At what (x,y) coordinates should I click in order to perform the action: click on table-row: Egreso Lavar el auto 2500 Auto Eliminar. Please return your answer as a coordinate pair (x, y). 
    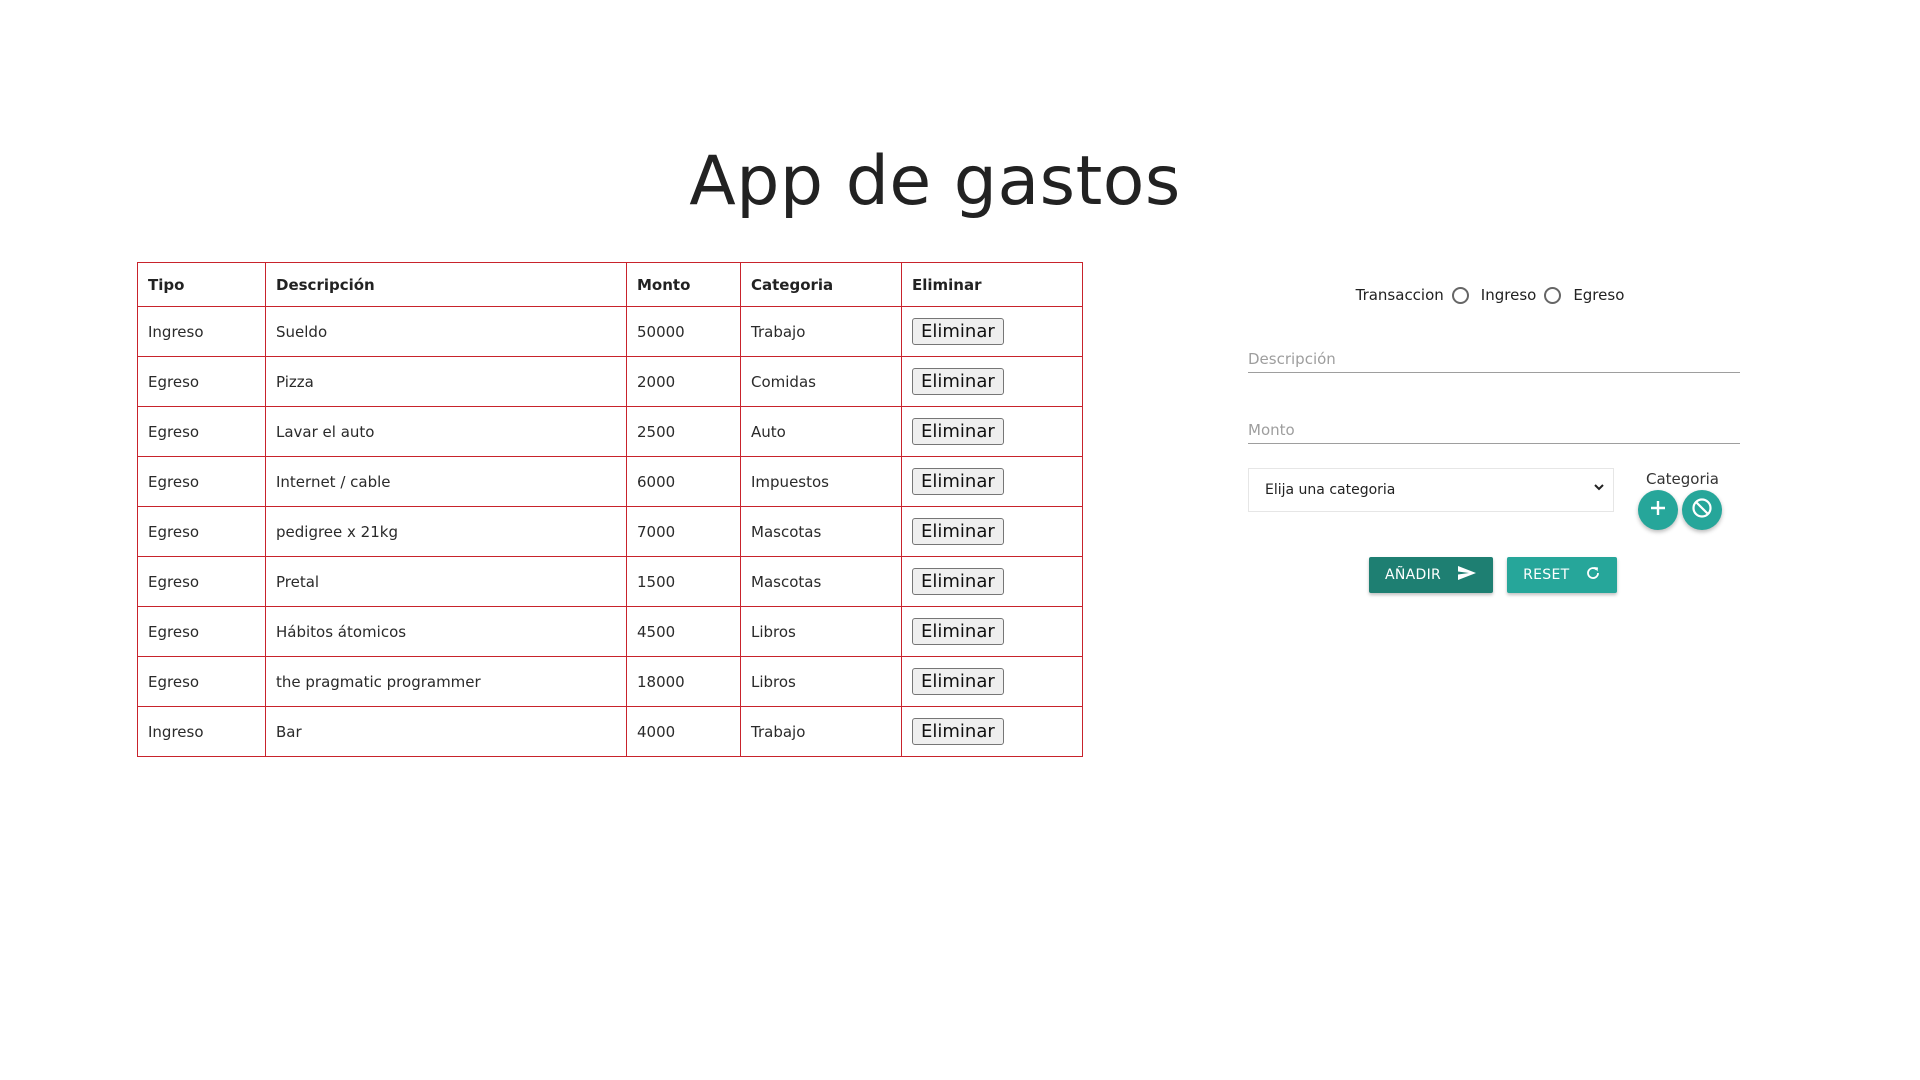
    Looking at the image, I should click on (610, 431).